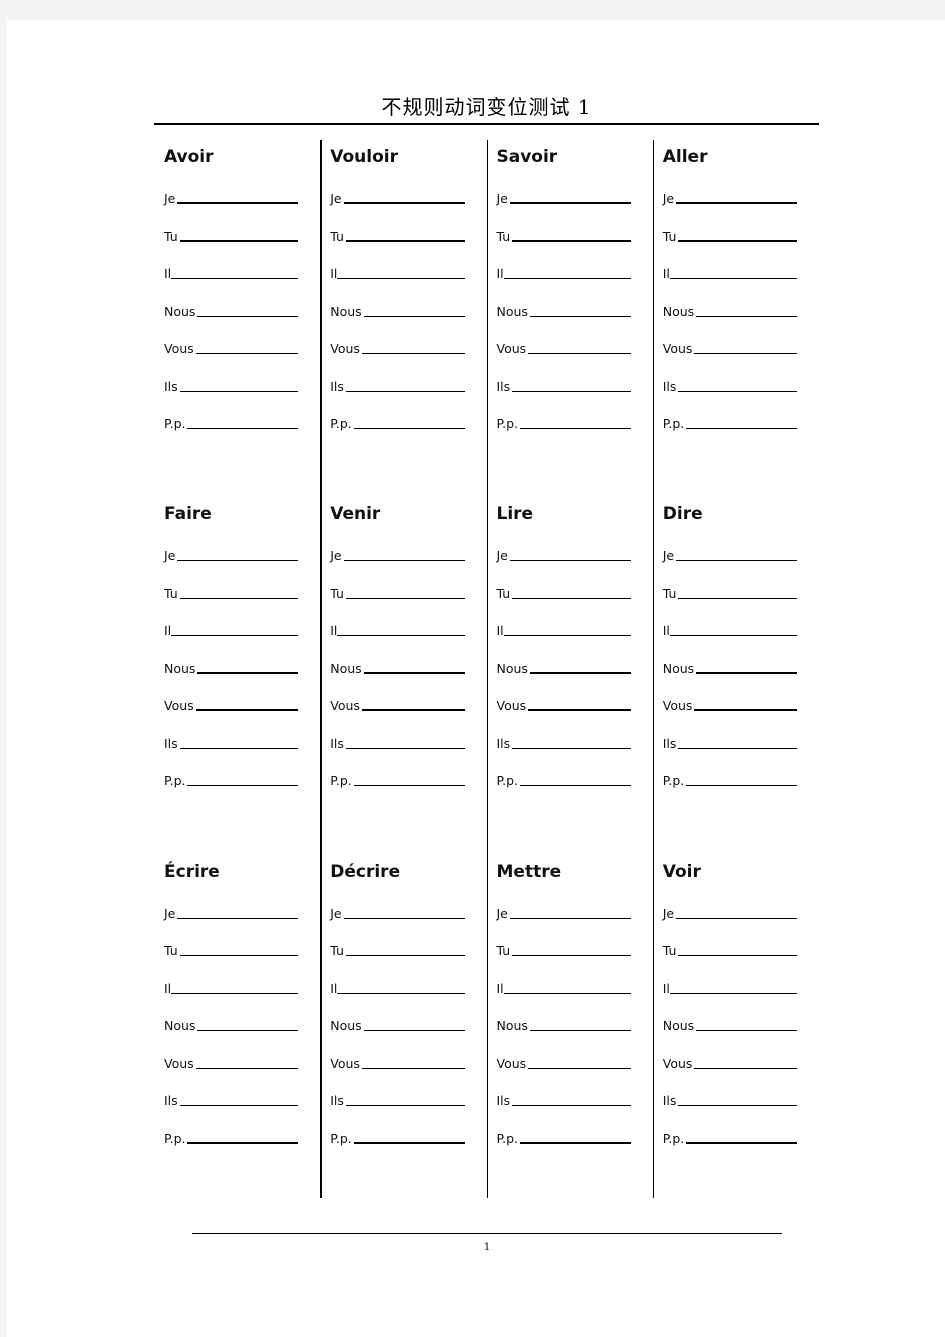 The width and height of the screenshot is (945, 1337). I want to click on verb-title: Lire, so click(515, 514).